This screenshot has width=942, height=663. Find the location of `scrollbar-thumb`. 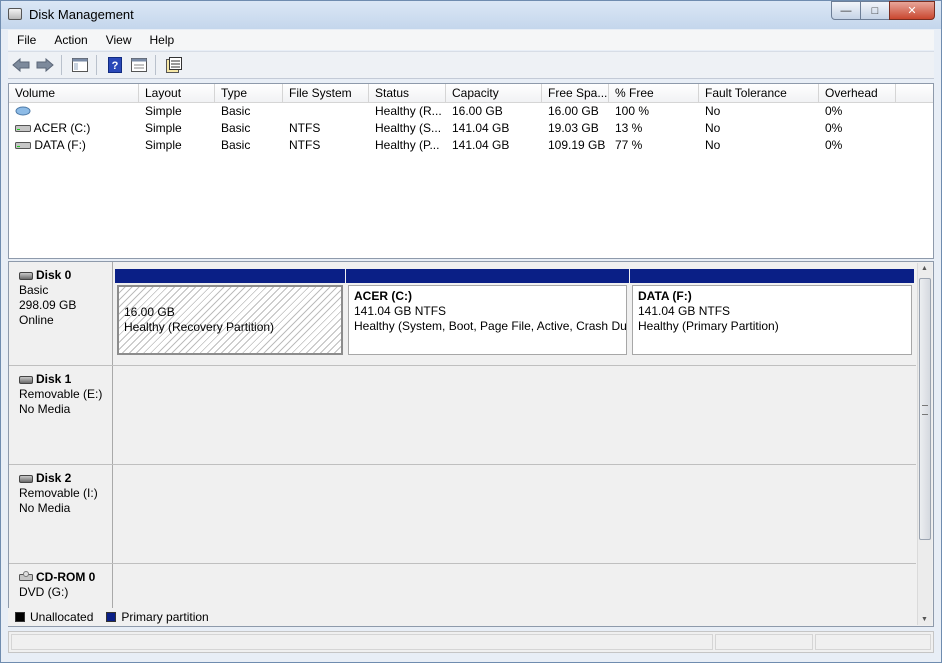

scrollbar-thumb is located at coordinates (925, 409).